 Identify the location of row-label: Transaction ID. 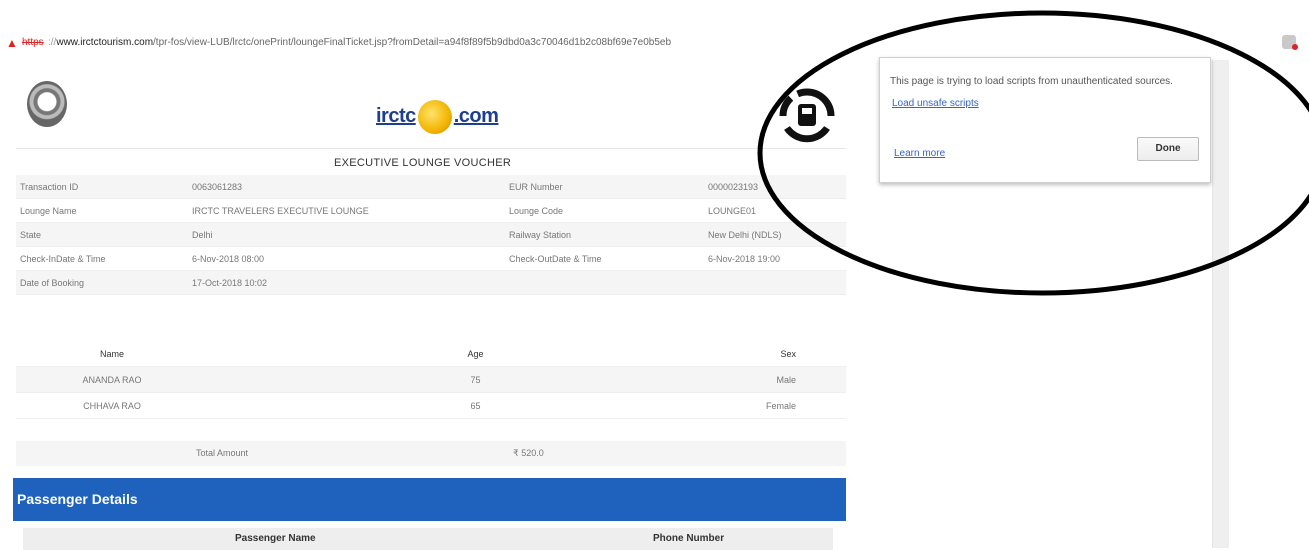
(102, 187).